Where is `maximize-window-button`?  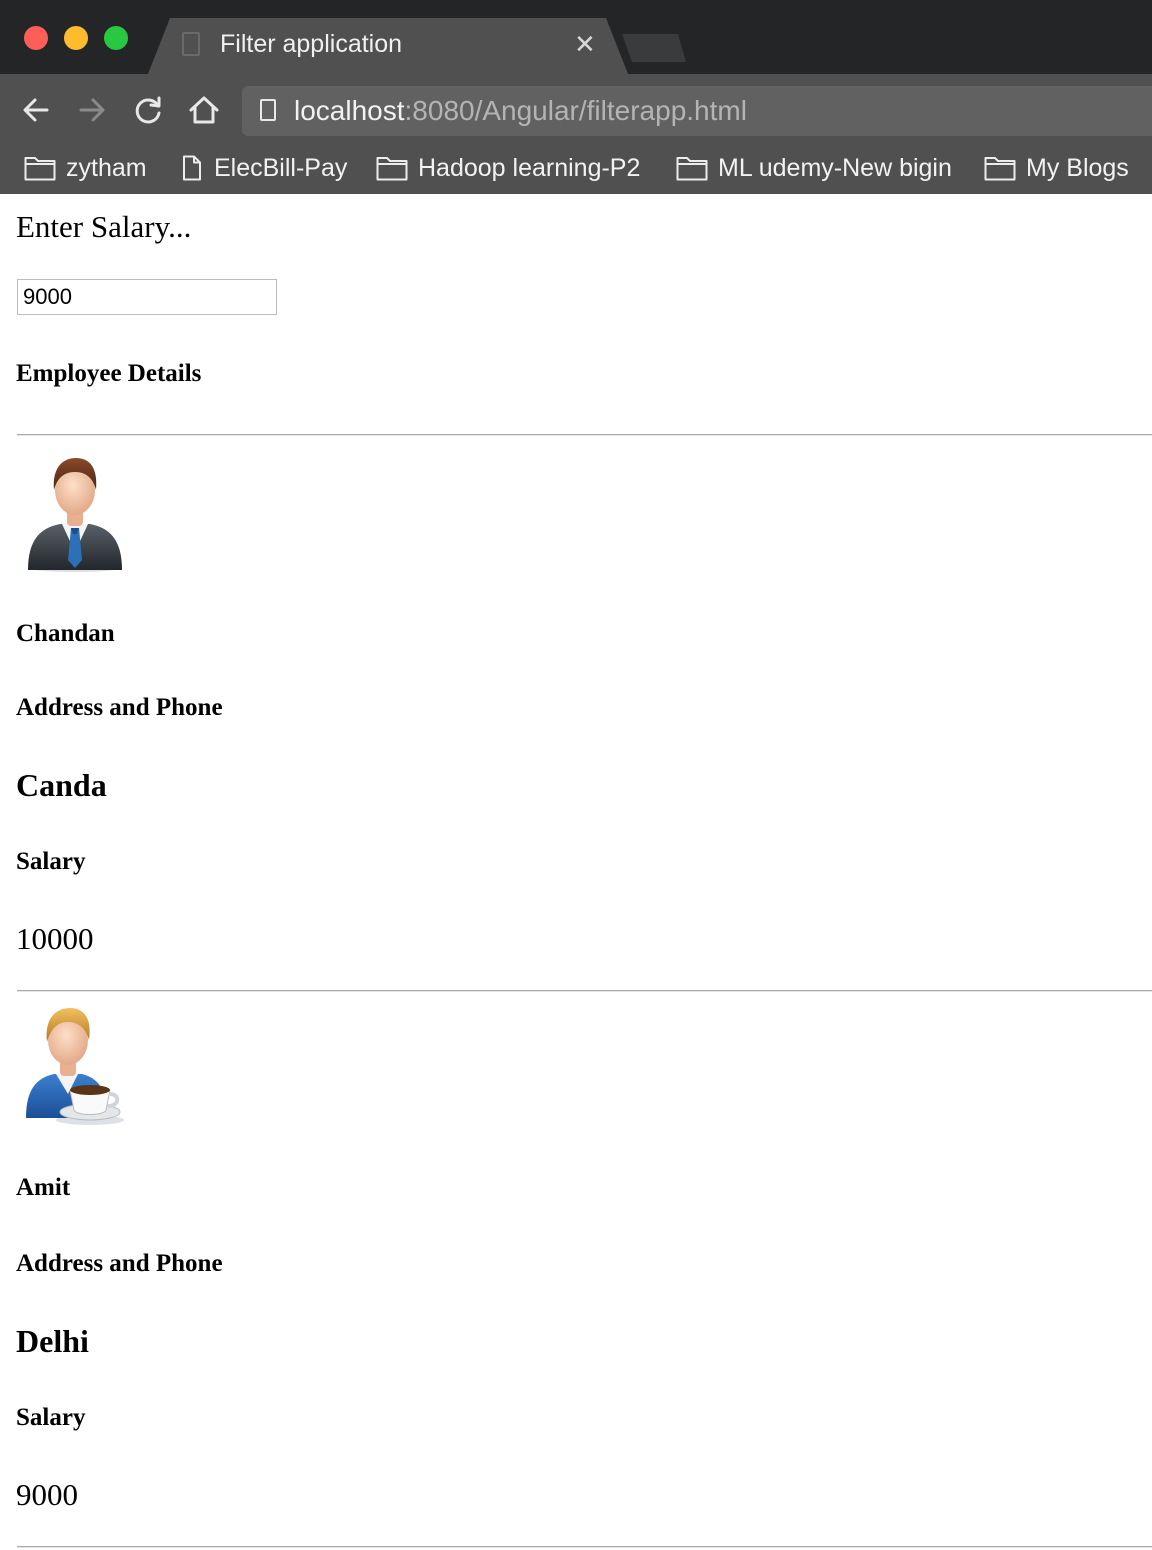 maximize-window-button is located at coordinates (116, 38).